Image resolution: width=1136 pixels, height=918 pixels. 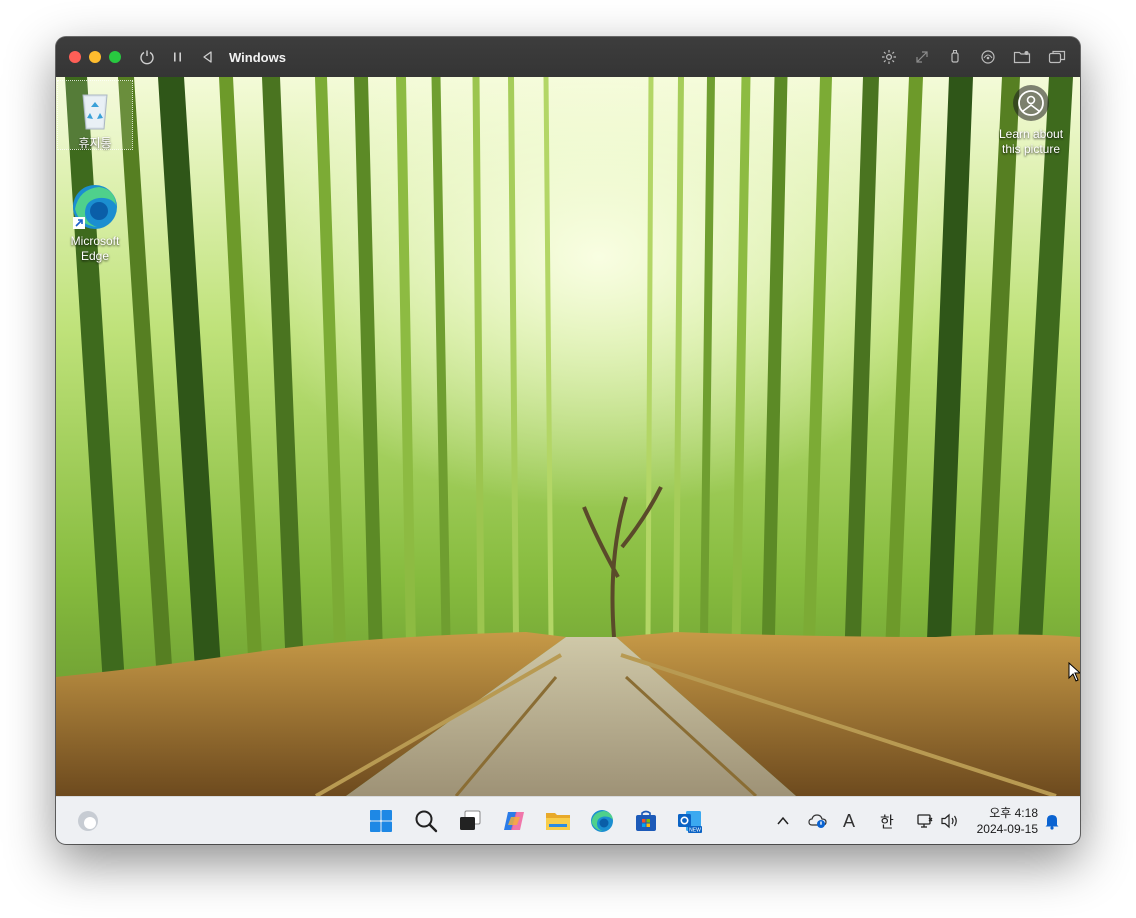 What do you see at coordinates (1074, 674) in the screenshot?
I see `mouse-cursor-icon` at bounding box center [1074, 674].